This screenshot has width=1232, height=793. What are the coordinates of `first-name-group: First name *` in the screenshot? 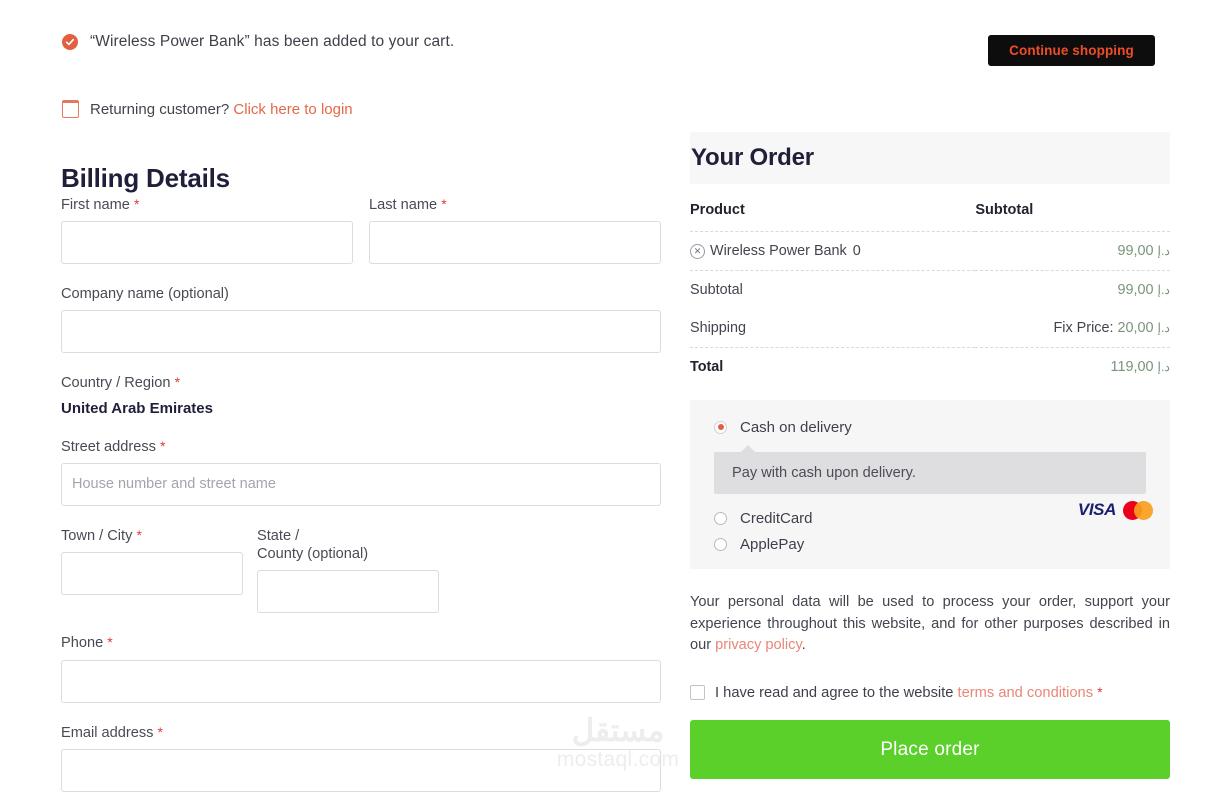 It's located at (207, 230).